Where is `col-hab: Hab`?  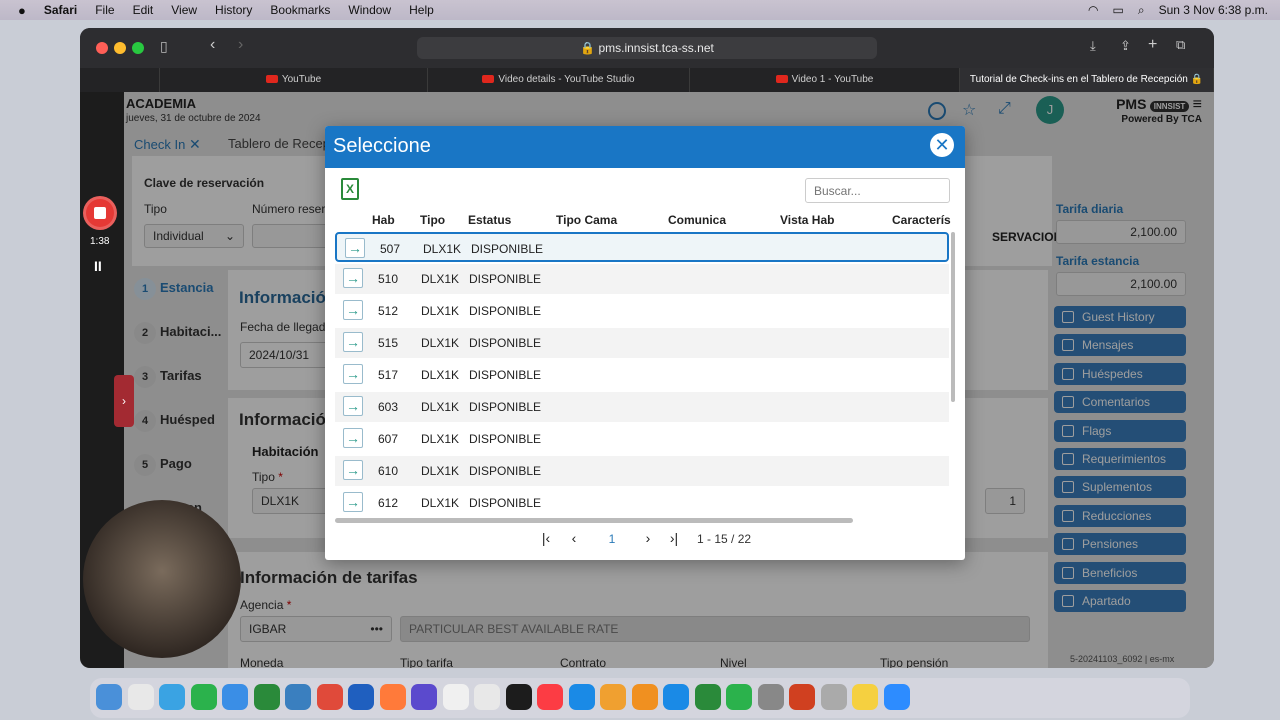
col-hab: Hab is located at coordinates (383, 220).